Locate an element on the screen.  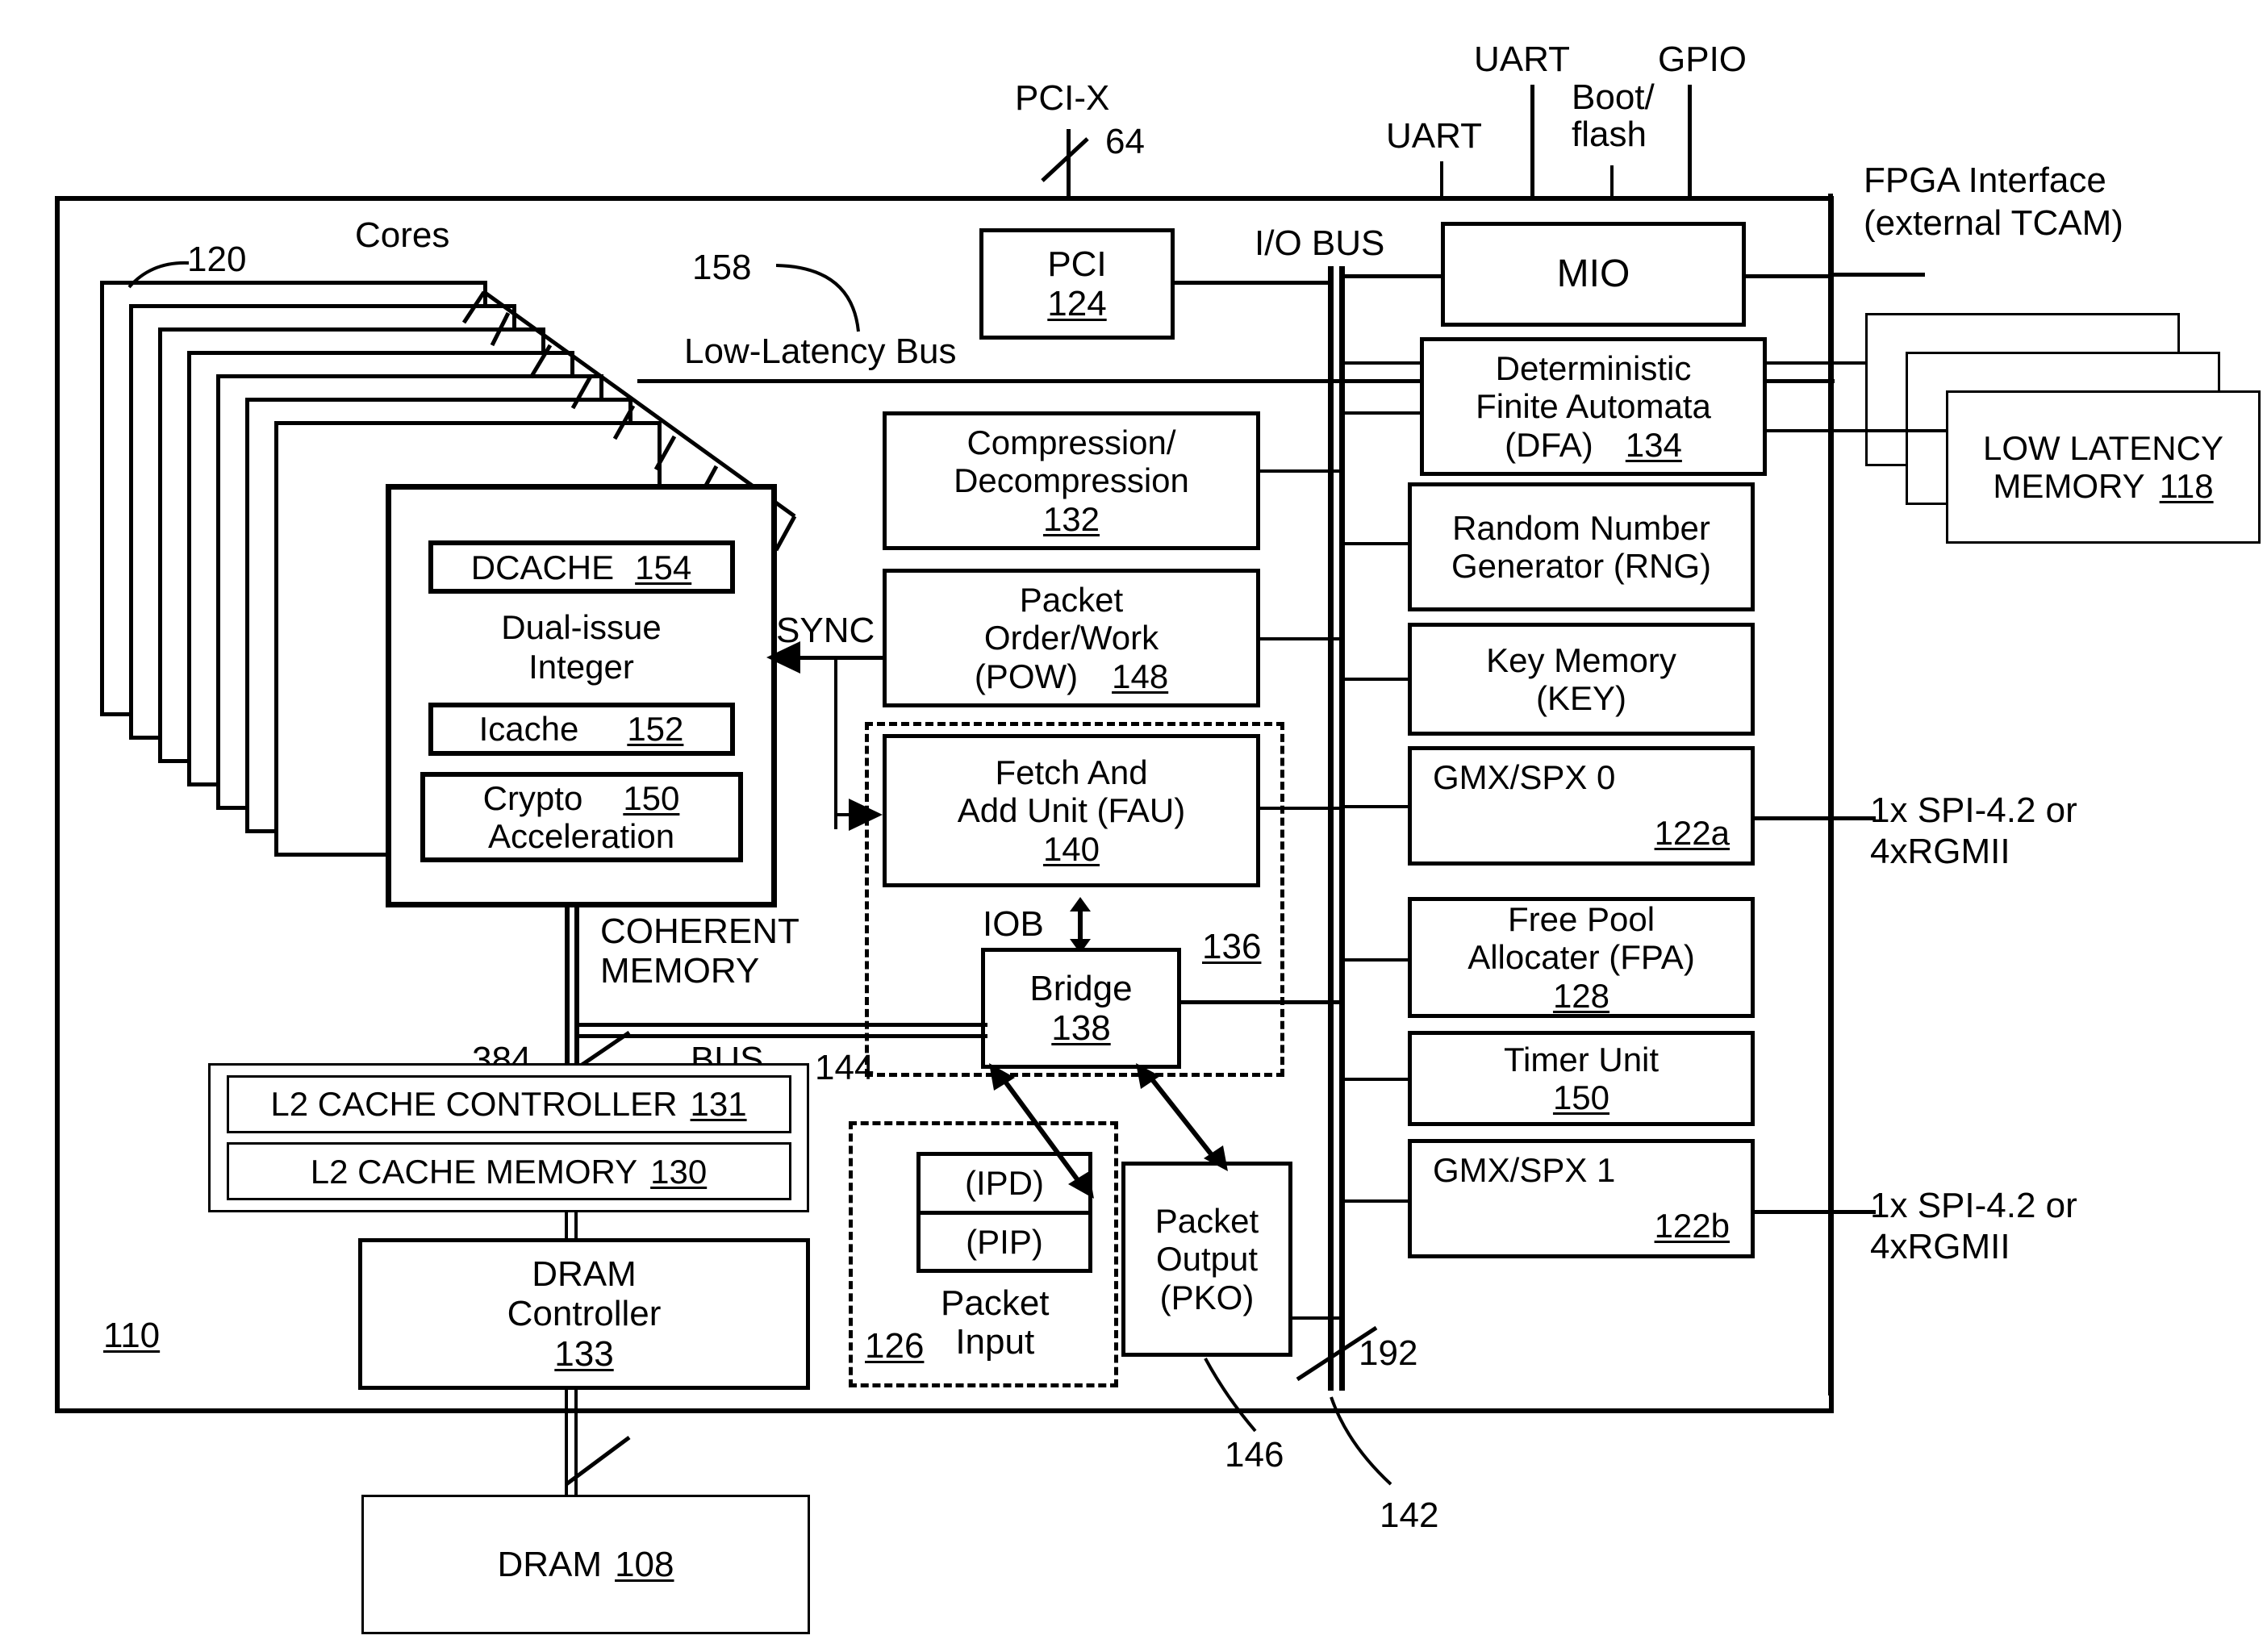
gmx1-ref: 122b is located at coordinates (1692, 1226).